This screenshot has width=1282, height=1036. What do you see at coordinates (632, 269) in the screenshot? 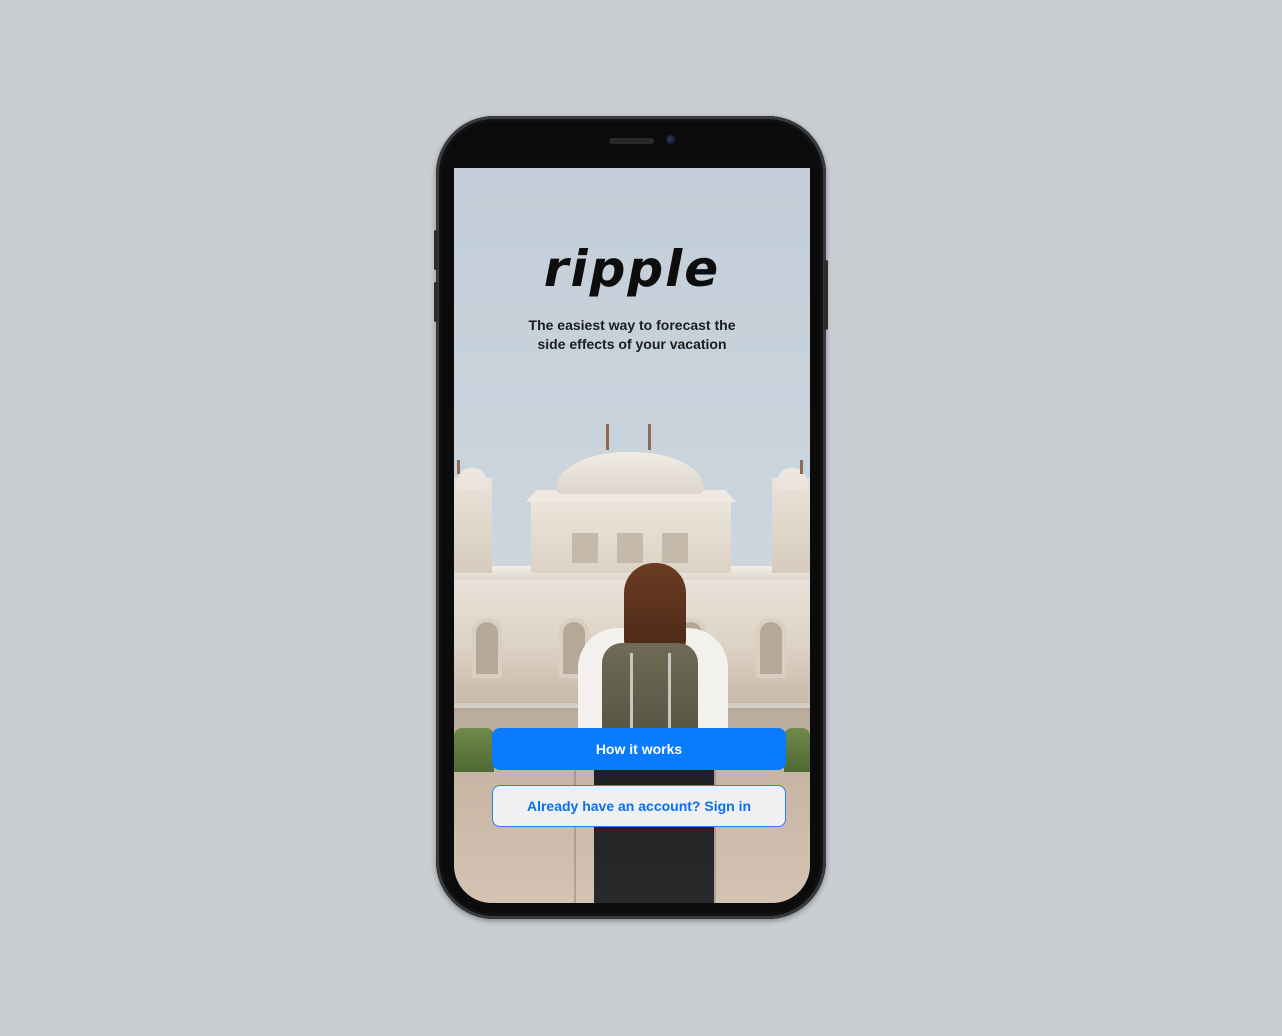
I see `app-logo: ripple` at bounding box center [632, 269].